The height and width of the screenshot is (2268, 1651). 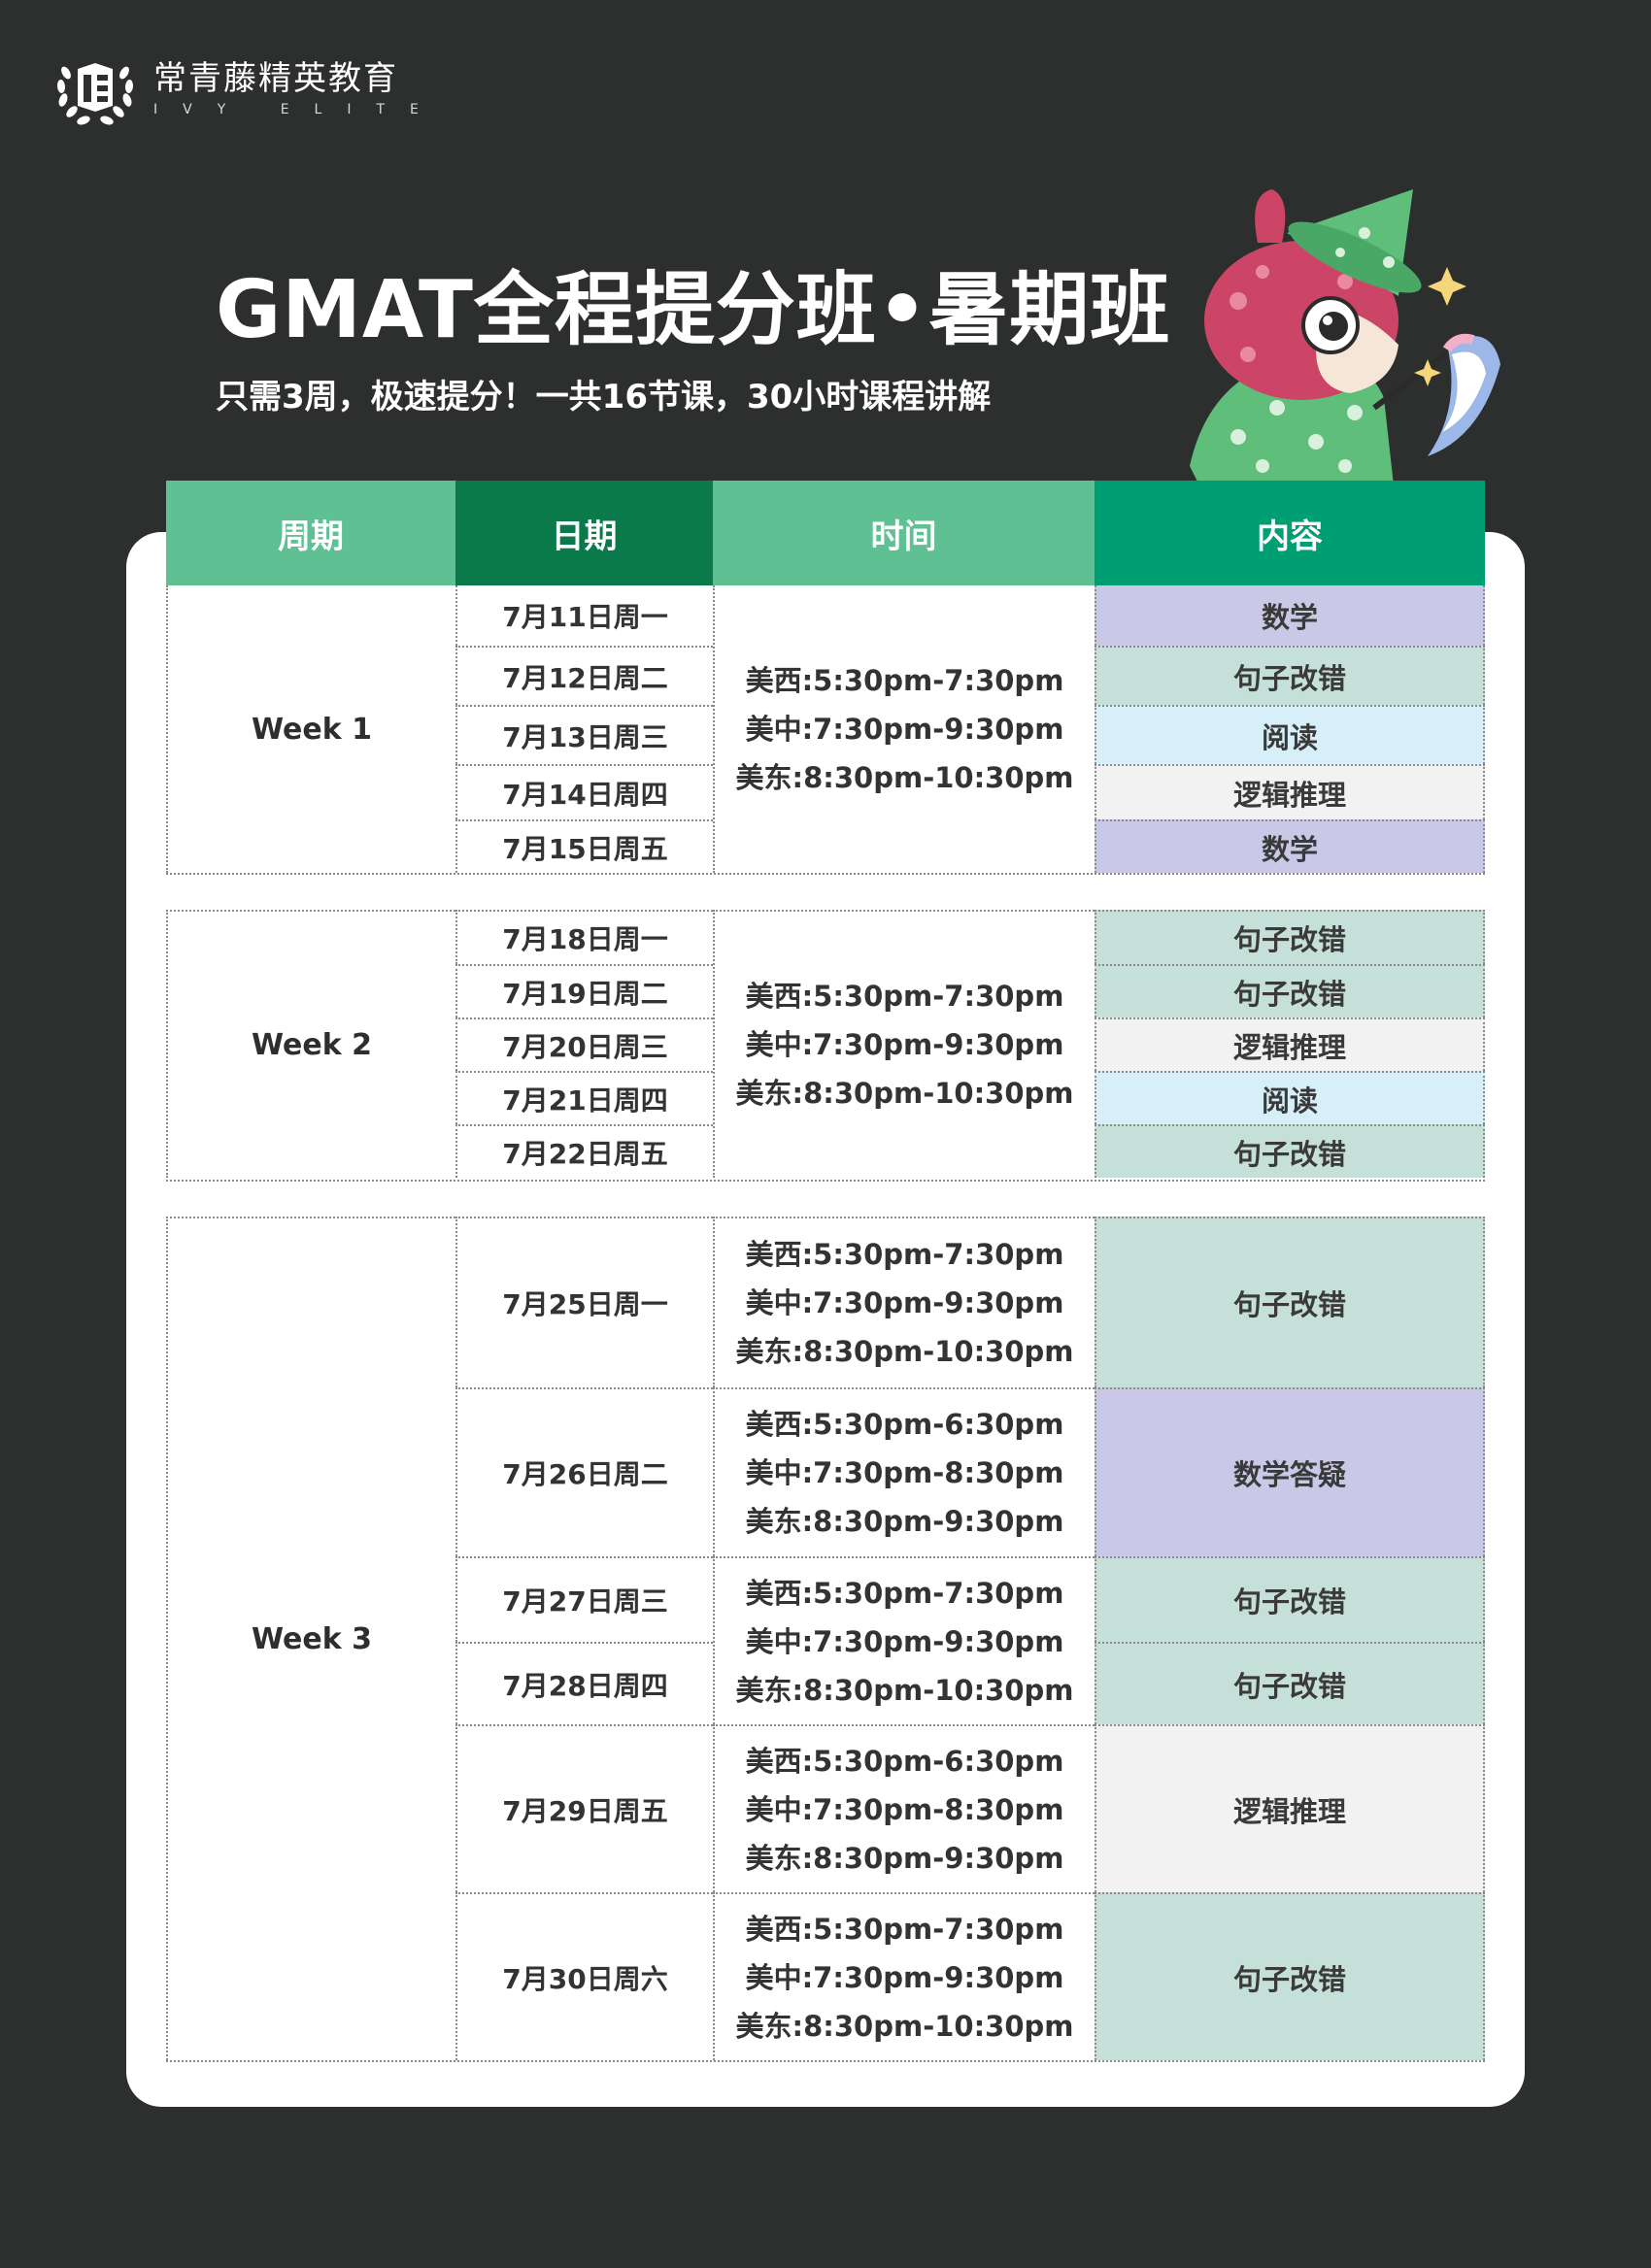 What do you see at coordinates (584, 734) in the screenshot?
I see `date-cell: 7月13日周三` at bounding box center [584, 734].